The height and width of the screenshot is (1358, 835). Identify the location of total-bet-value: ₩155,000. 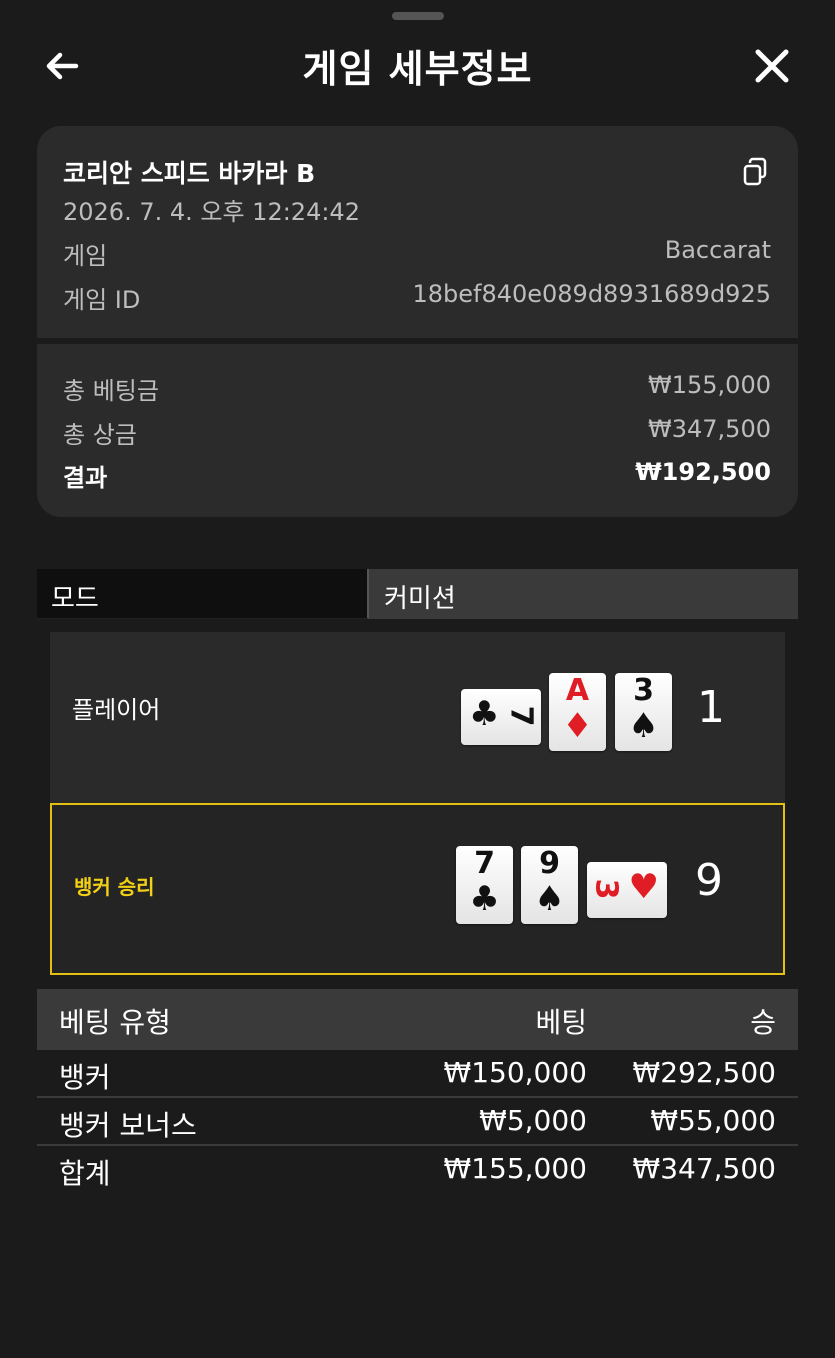
(709, 385).